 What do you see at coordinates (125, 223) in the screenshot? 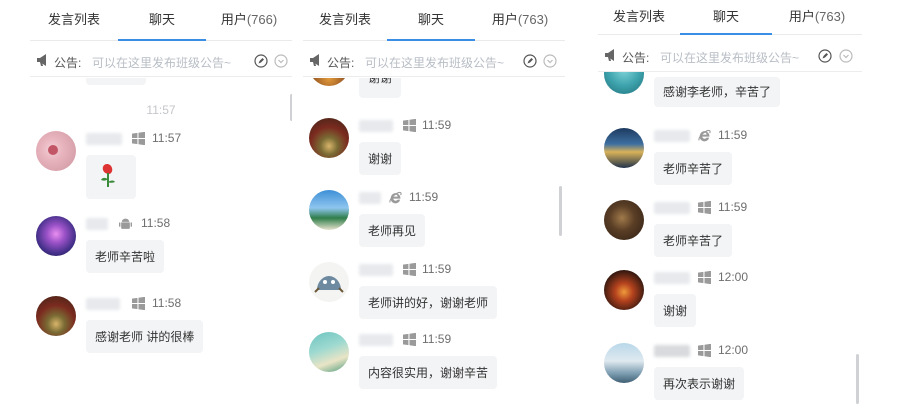
I see `android-icon` at bounding box center [125, 223].